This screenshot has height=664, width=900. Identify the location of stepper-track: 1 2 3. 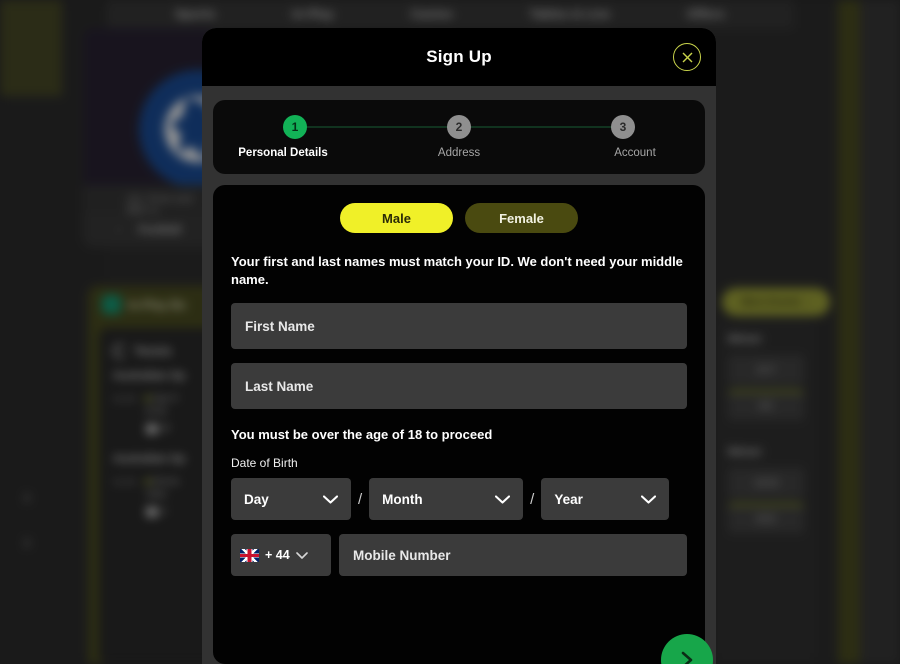
(459, 127).